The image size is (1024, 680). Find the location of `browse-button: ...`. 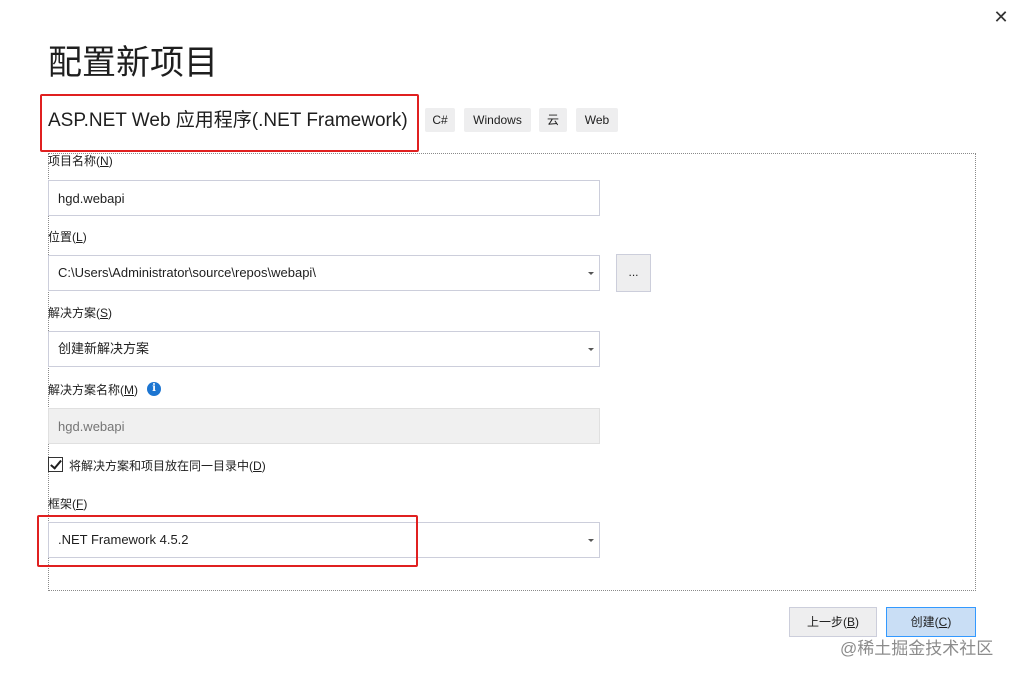

browse-button: ... is located at coordinates (633, 273).